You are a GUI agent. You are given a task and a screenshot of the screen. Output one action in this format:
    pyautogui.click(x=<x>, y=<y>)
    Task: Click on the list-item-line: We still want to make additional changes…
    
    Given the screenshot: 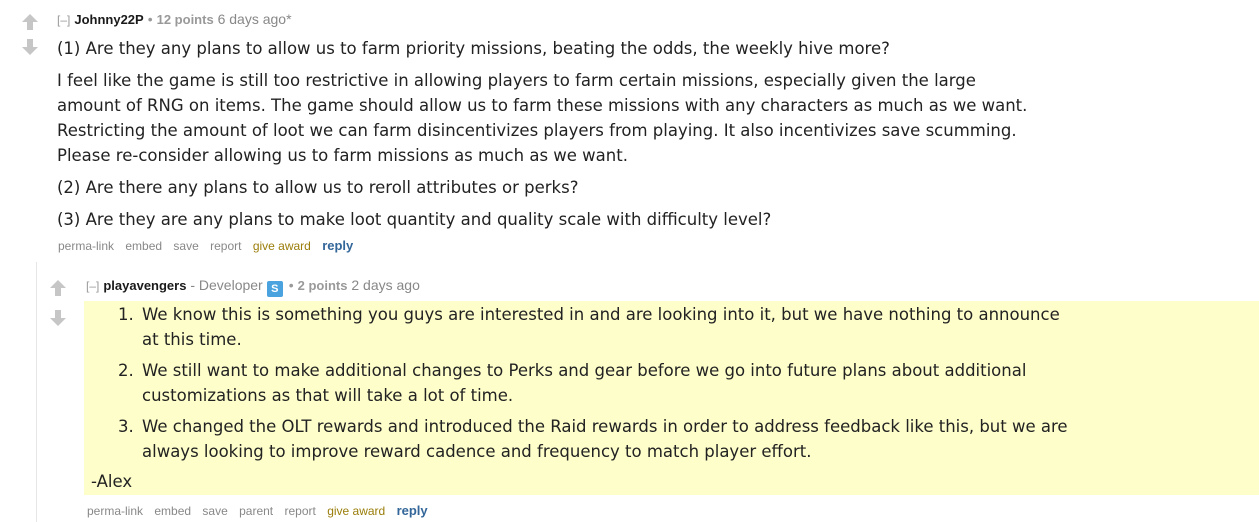 What is the action you would take?
    pyautogui.click(x=584, y=370)
    